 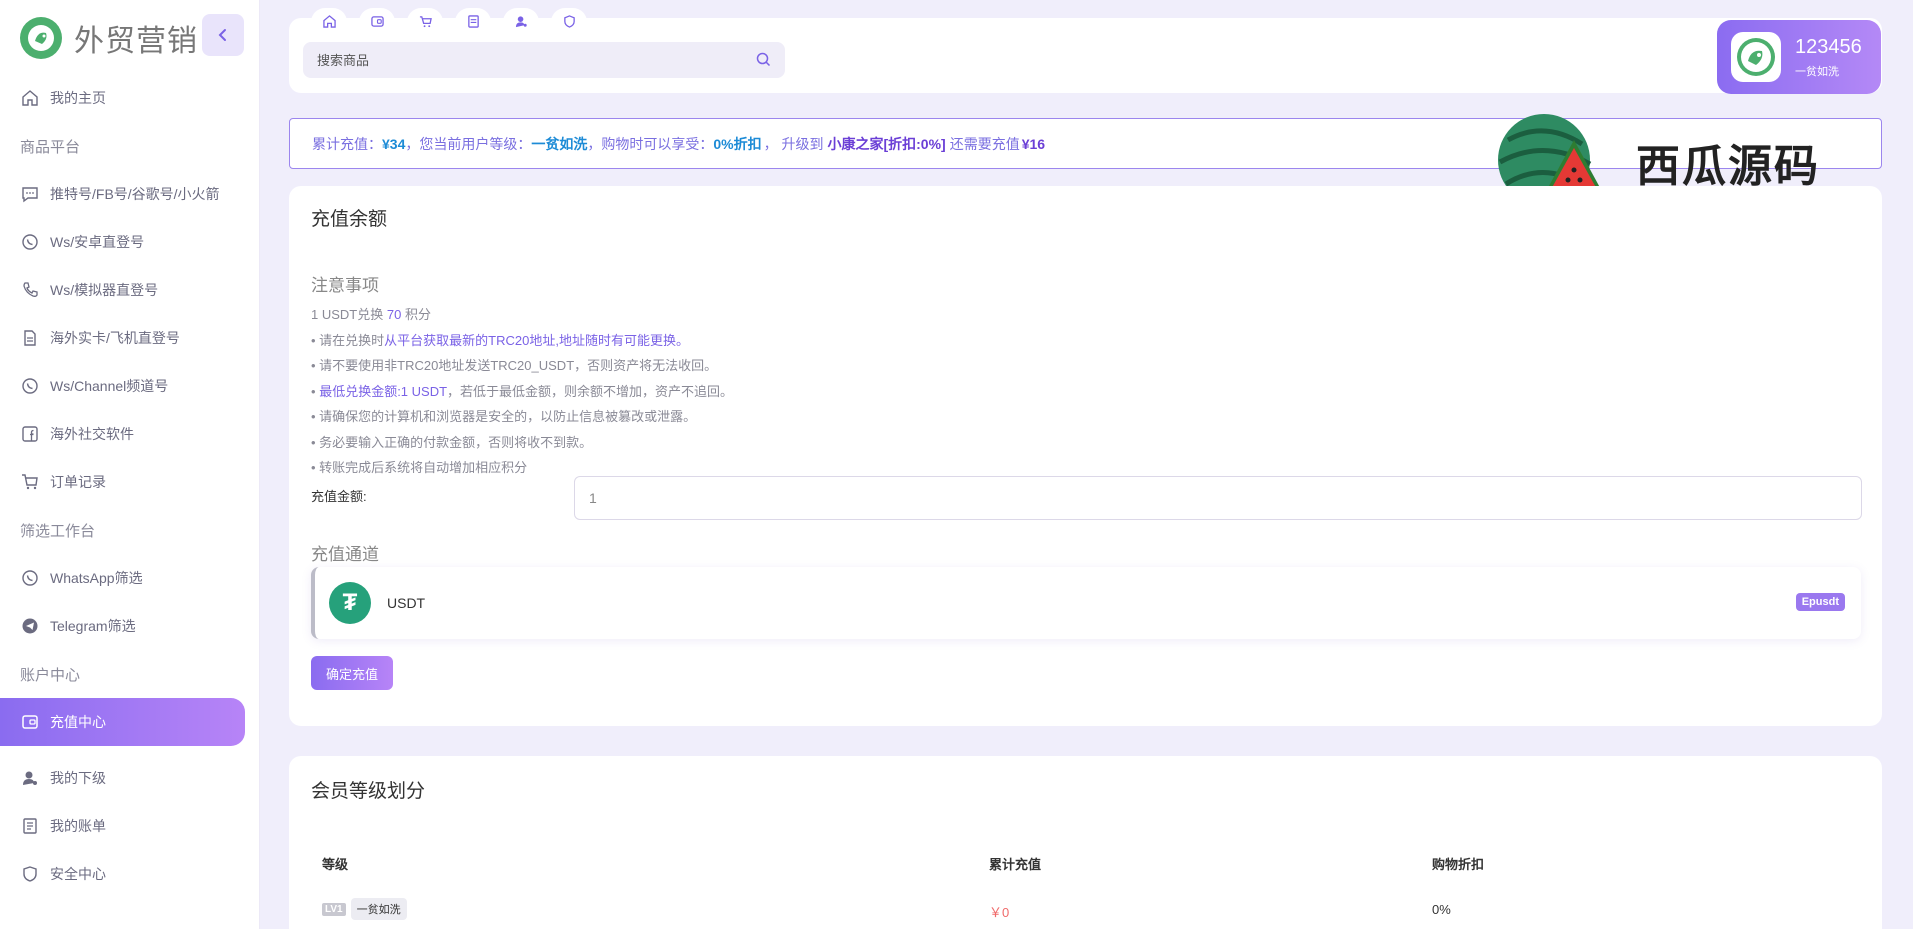 What do you see at coordinates (1015, 864) in the screenshot?
I see `table-header-recharge: 累计充值` at bounding box center [1015, 864].